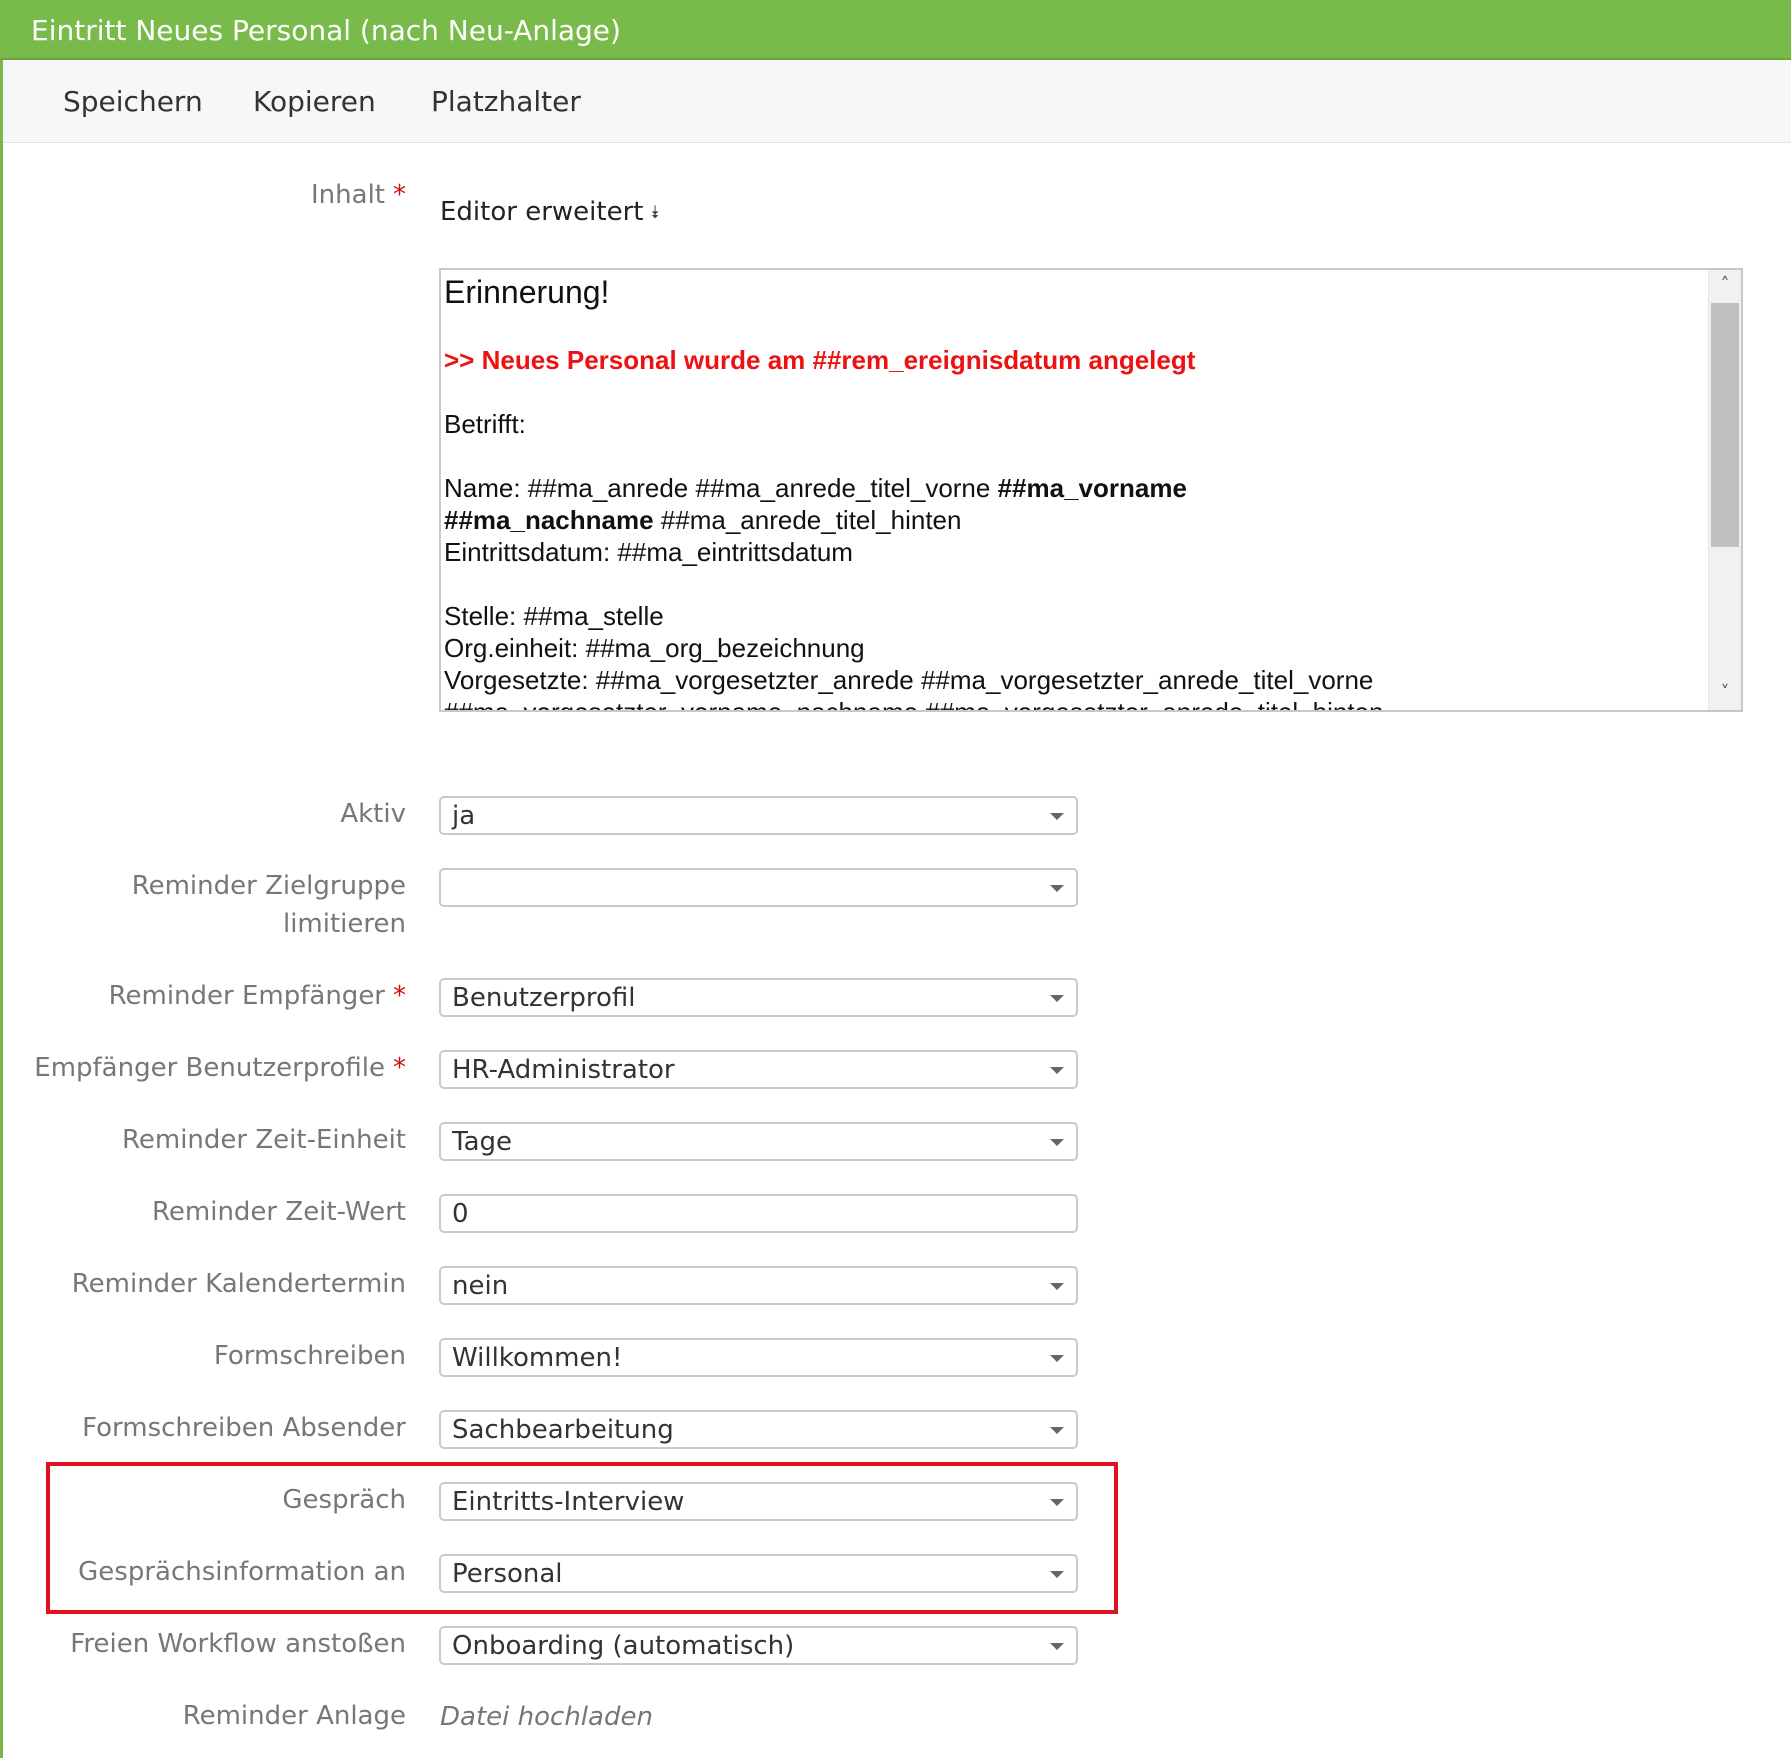 This screenshot has height=1758, width=1791. What do you see at coordinates (758, 1357) in the screenshot?
I see `formschreiben-select: Willkommen!` at bounding box center [758, 1357].